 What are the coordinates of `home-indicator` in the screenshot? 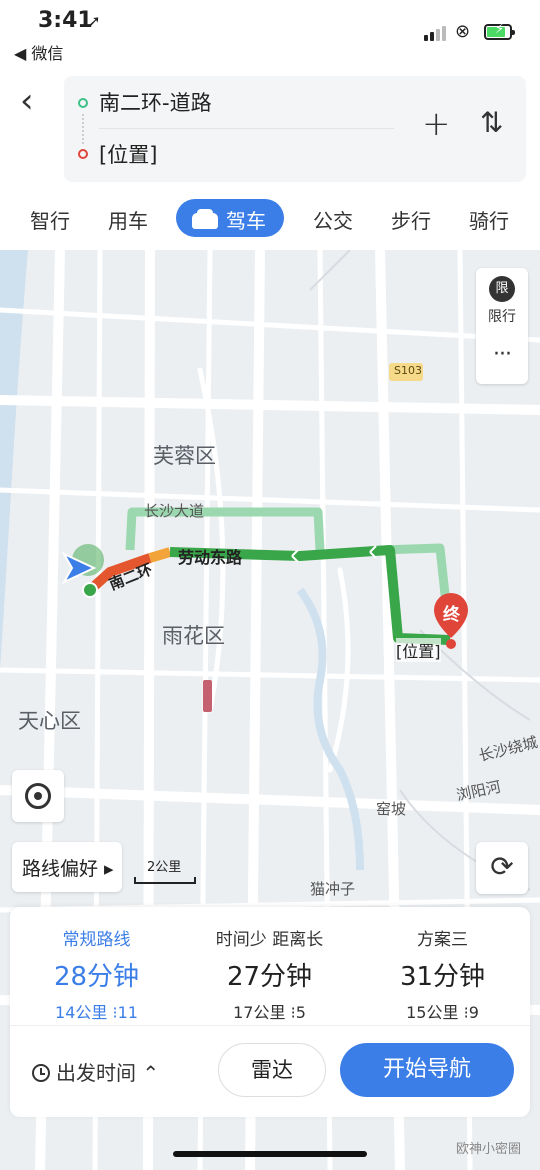 It's located at (270, 1154).